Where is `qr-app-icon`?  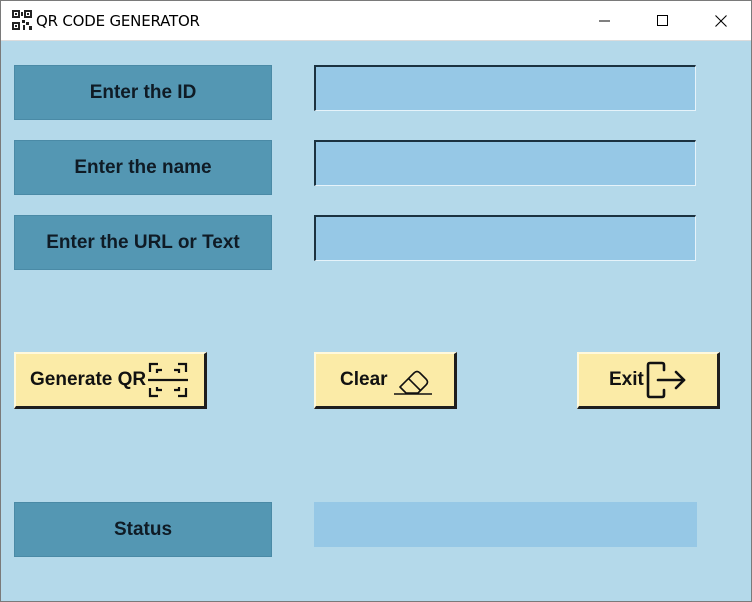
qr-app-icon is located at coordinates (22, 20).